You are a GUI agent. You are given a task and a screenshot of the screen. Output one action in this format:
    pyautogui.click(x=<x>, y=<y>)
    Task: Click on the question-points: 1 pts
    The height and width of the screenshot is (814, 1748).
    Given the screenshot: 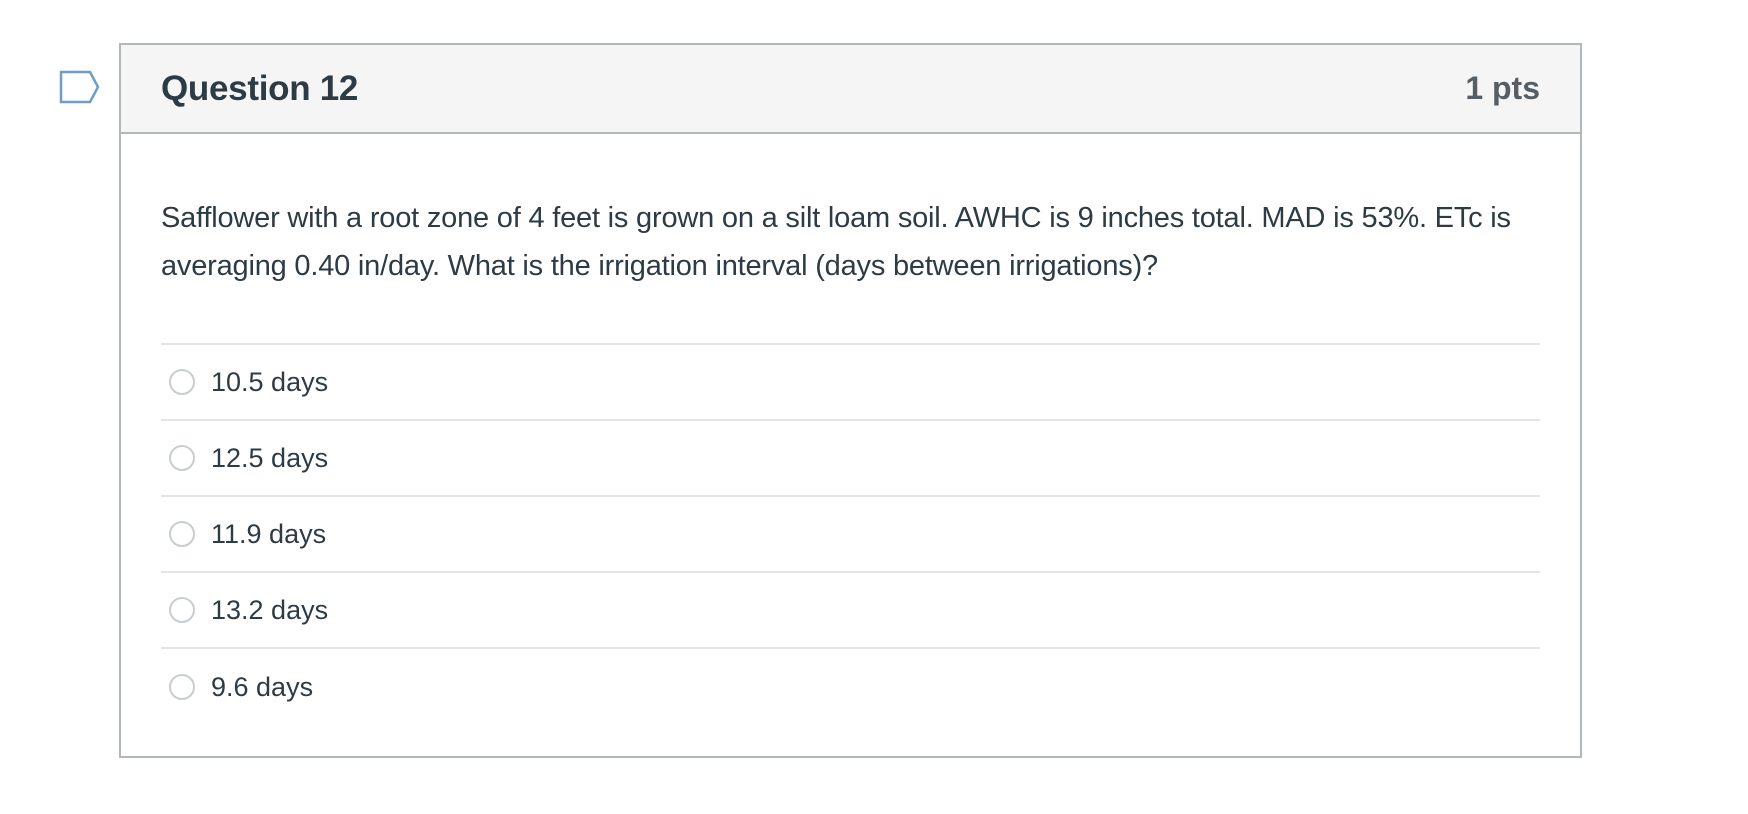 What is the action you would take?
    pyautogui.click(x=1502, y=88)
    